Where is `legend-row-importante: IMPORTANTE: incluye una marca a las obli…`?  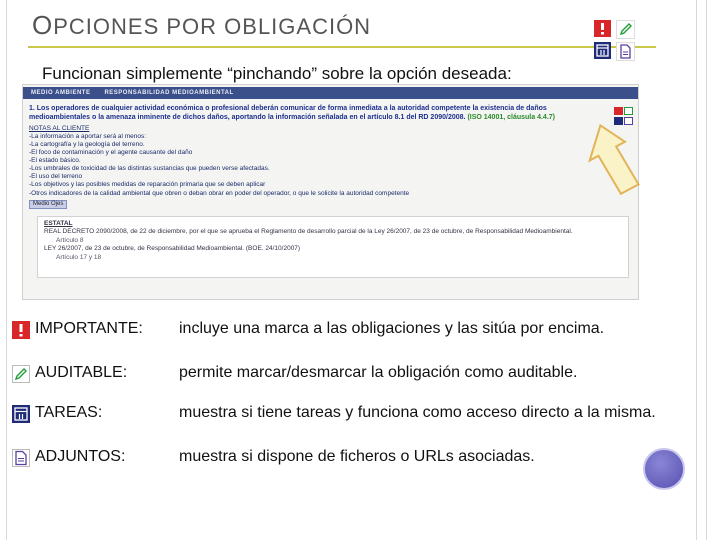
legend-row-importante: IMPORTANTE: incluye una marca a las obli… is located at coordinates (357, 330).